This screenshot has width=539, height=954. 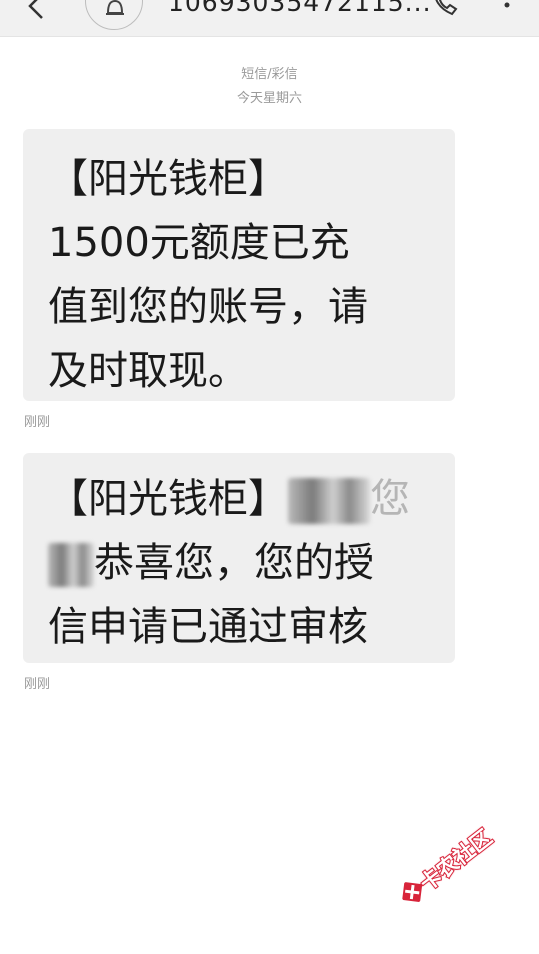 I want to click on message-type-label: 短信/彩信, so click(x=269, y=74).